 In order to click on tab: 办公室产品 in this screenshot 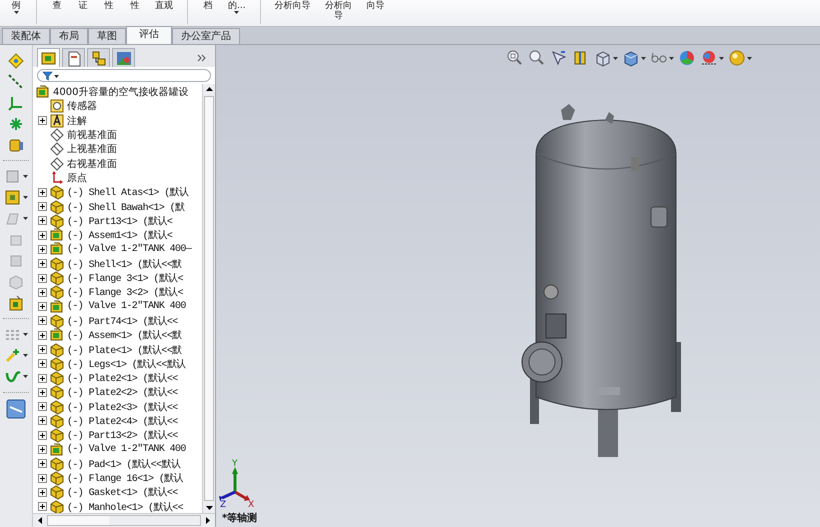, I will do `click(206, 36)`.